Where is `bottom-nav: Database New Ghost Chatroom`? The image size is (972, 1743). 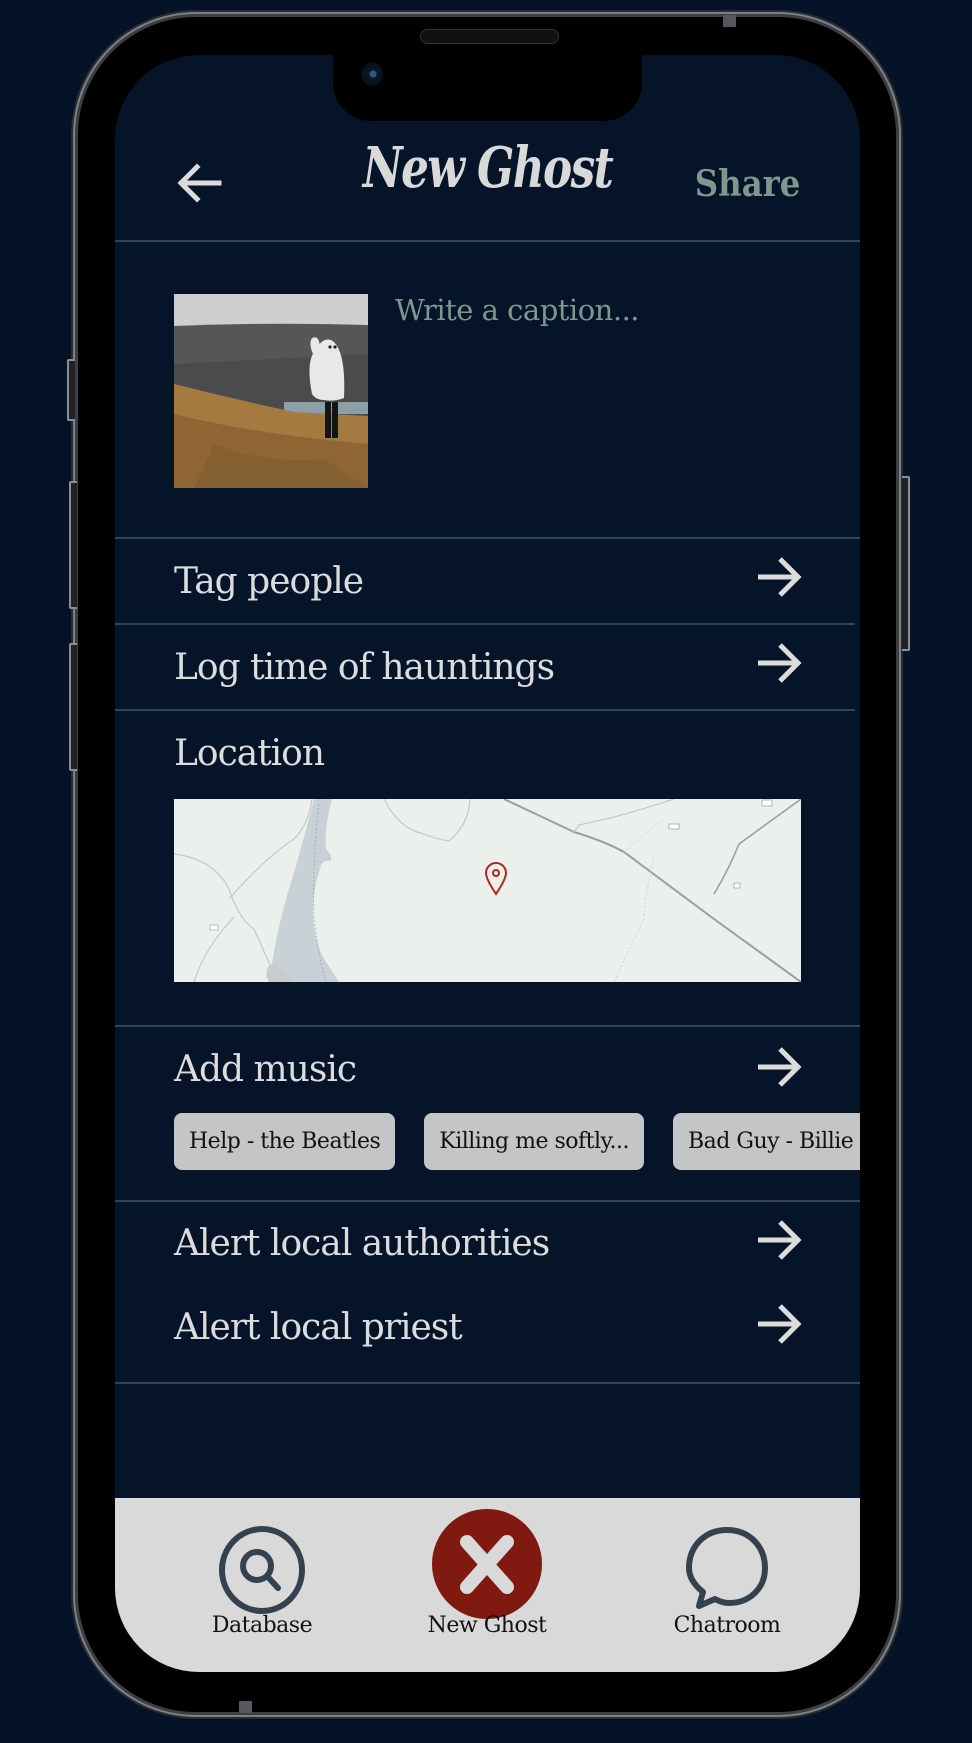 bottom-nav: Database New Ghost Chatroom is located at coordinates (487, 1585).